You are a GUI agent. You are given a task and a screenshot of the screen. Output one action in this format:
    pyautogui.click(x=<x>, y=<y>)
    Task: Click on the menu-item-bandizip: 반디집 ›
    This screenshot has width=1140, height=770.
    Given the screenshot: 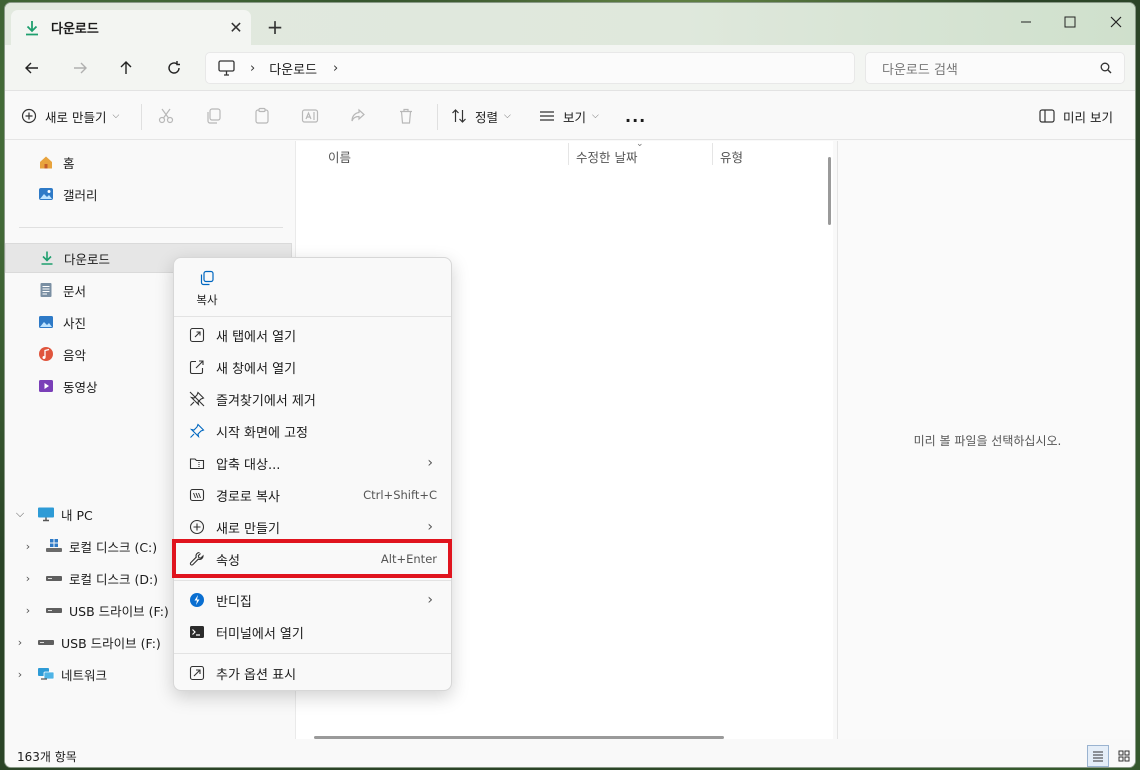 What is the action you would take?
    pyautogui.click(x=312, y=600)
    